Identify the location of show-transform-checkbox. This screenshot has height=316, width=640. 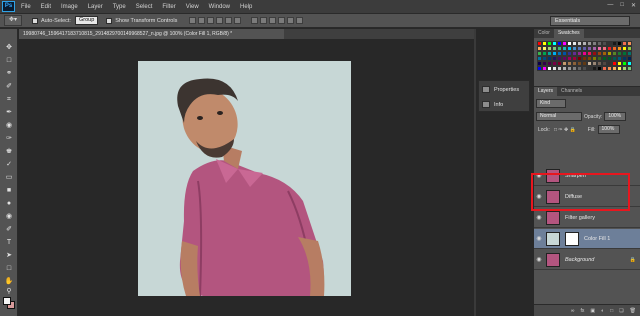
(109, 20).